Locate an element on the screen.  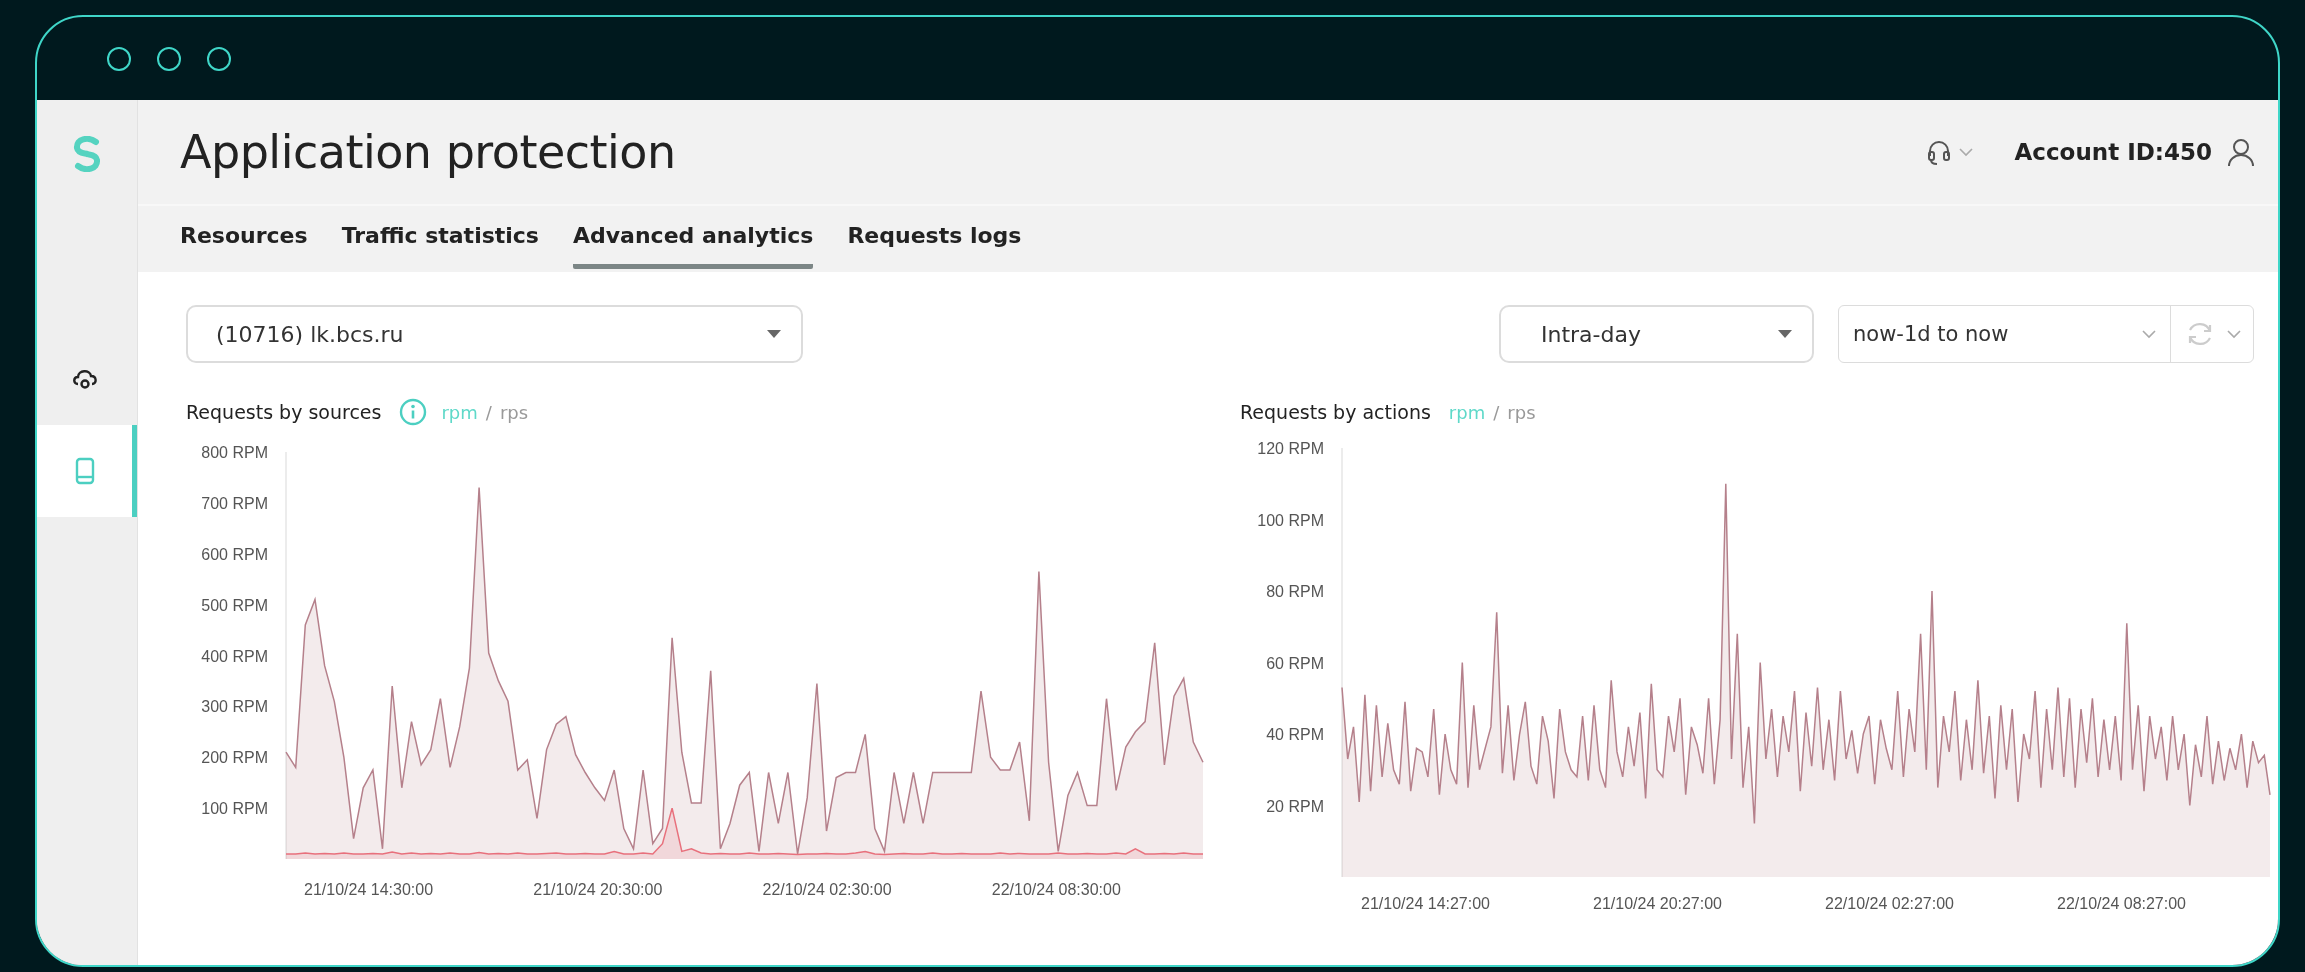
axis-label: 300 RPM is located at coordinates (234, 707).